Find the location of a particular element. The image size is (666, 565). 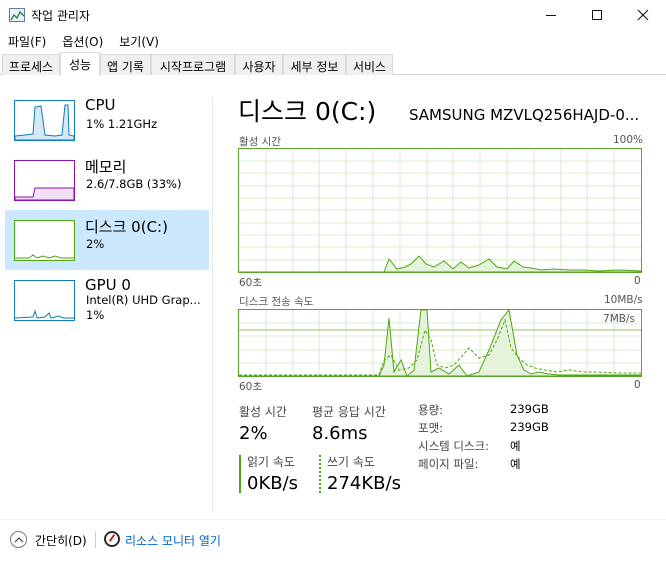

graph2-label: 디스크 전송 속도 is located at coordinates (276, 302).